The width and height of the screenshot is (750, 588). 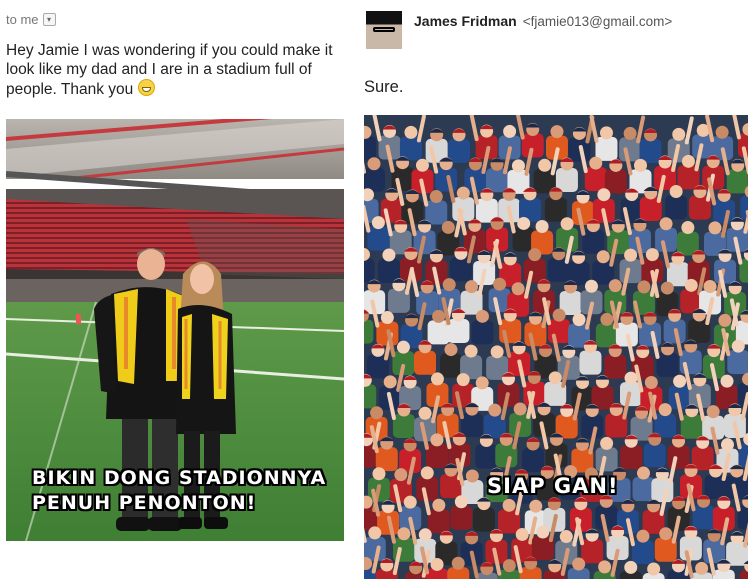 What do you see at coordinates (597, 21) in the screenshot?
I see `sender-email: <fjamie013@gmail.com>` at bounding box center [597, 21].